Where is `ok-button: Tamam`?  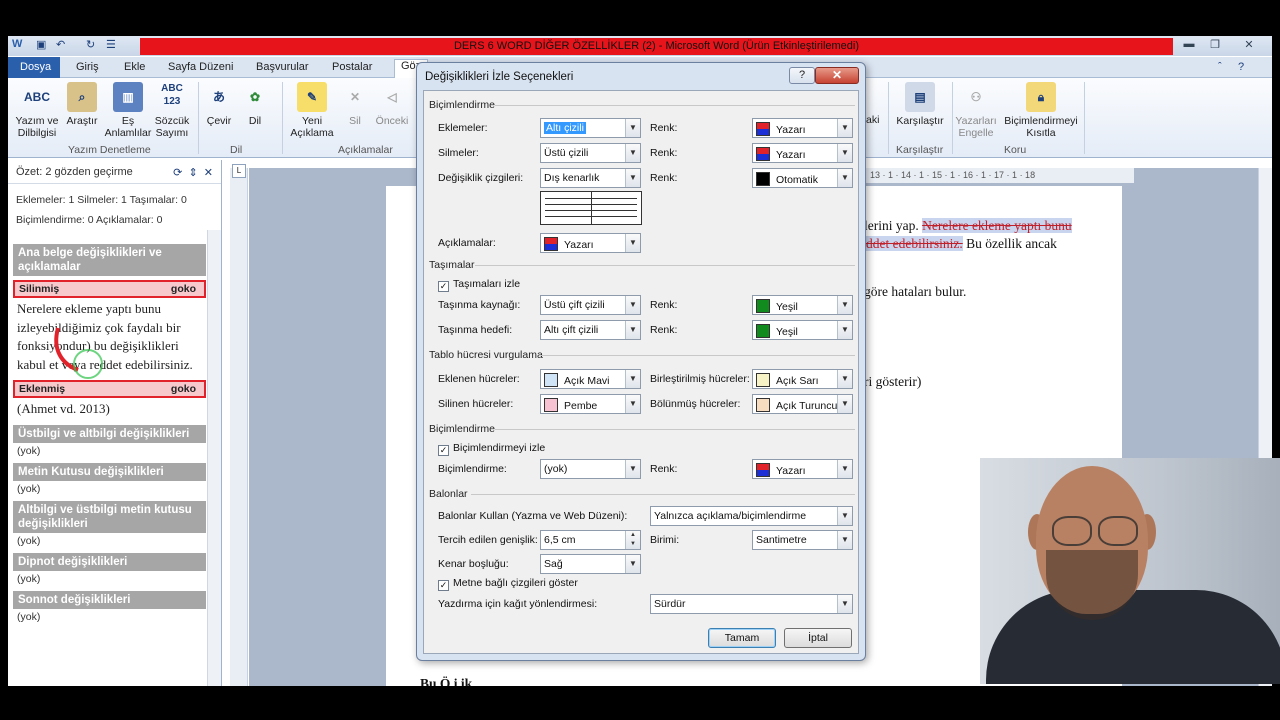 ok-button: Tamam is located at coordinates (742, 638).